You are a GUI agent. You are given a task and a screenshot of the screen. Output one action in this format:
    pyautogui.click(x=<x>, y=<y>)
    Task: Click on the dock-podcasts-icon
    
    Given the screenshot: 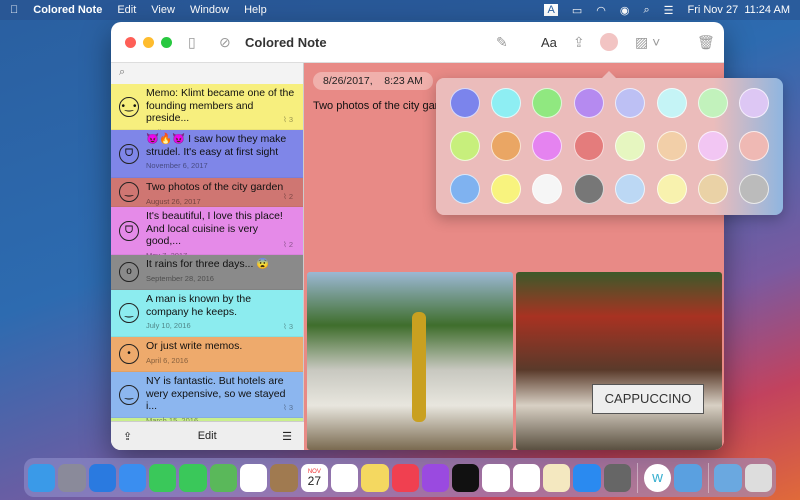 What is the action you would take?
    pyautogui.click(x=435, y=477)
    